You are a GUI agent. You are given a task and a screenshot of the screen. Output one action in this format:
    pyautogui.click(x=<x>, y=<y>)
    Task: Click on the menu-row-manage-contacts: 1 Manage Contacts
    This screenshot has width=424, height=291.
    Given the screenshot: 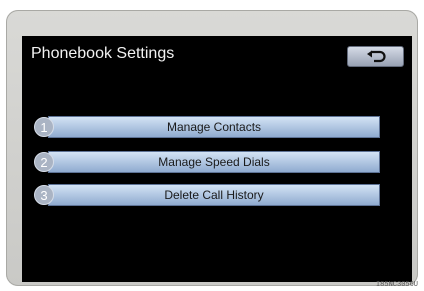 What is the action you would take?
    pyautogui.click(x=207, y=127)
    